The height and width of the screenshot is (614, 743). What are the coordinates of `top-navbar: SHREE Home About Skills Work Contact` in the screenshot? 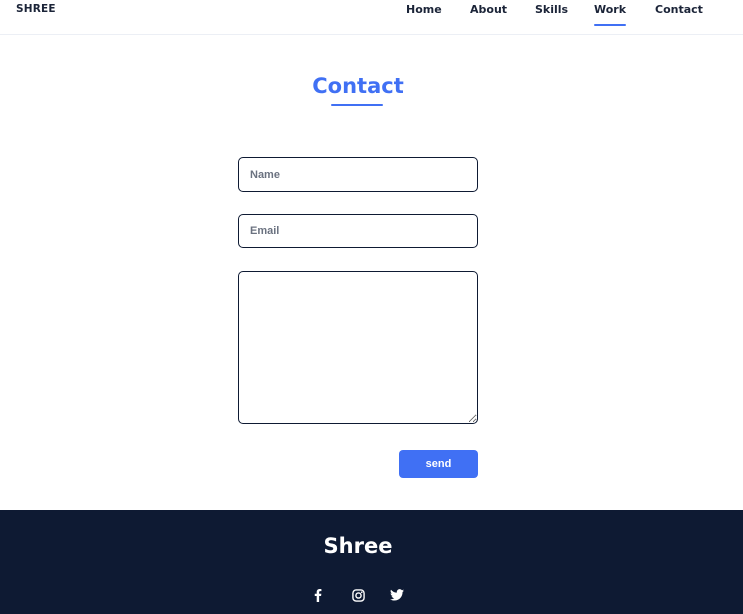 It's located at (371, 17).